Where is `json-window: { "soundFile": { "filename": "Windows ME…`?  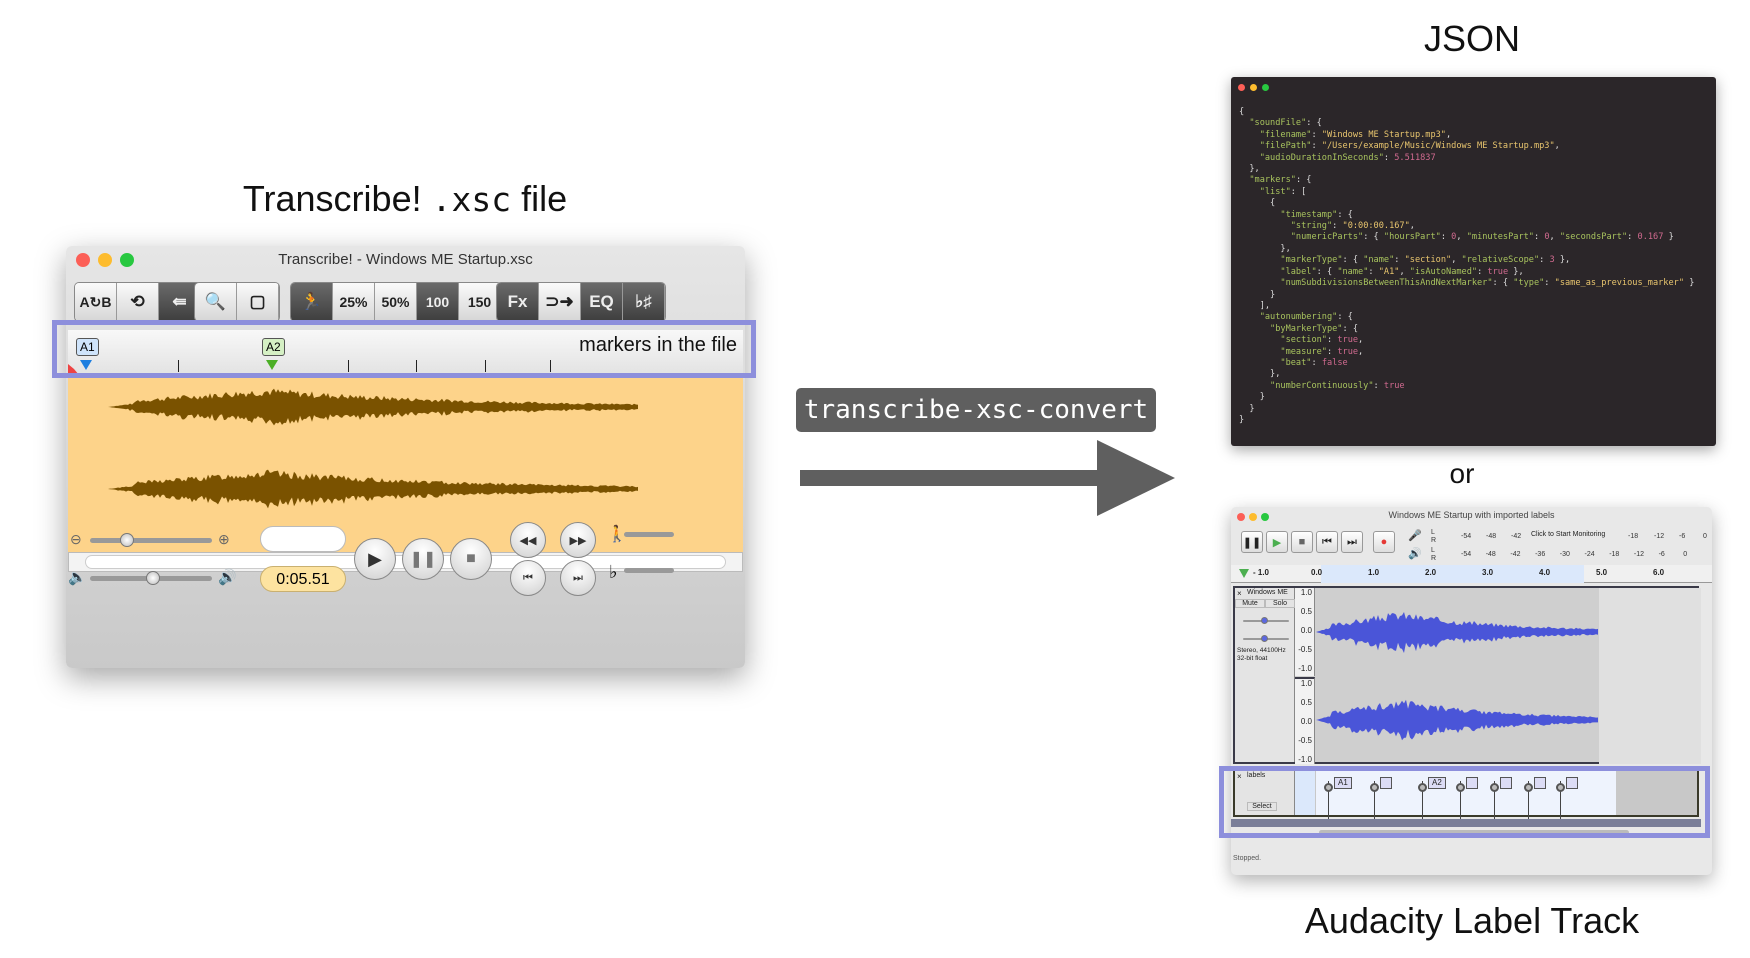 json-window: { "soundFile": { "filename": "Windows ME… is located at coordinates (1473, 261).